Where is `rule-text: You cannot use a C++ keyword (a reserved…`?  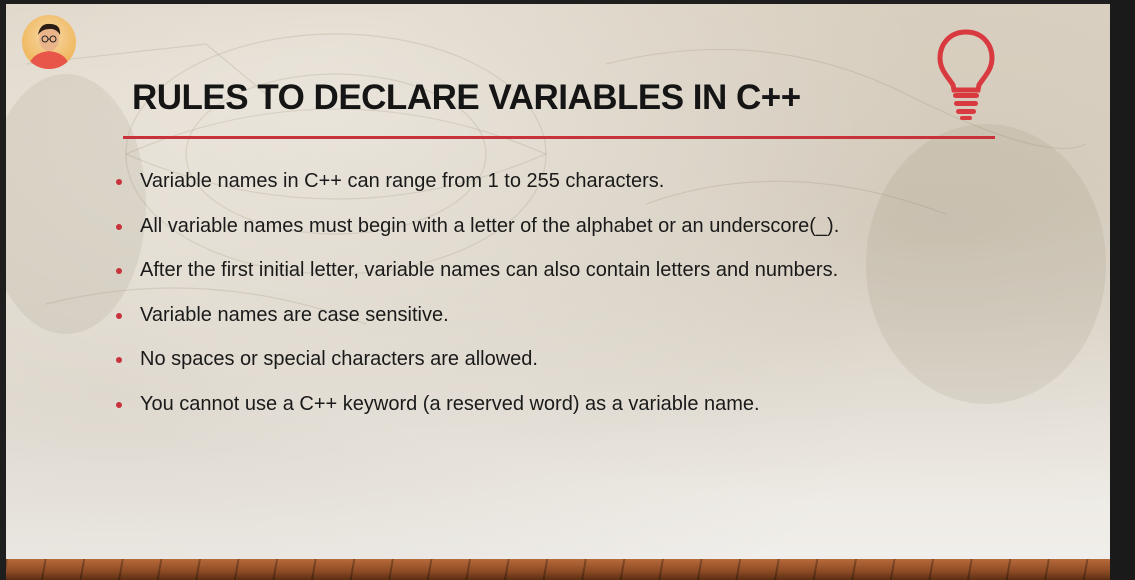
rule-text: You cannot use a C++ keyword (a reserved… is located at coordinates (450, 403).